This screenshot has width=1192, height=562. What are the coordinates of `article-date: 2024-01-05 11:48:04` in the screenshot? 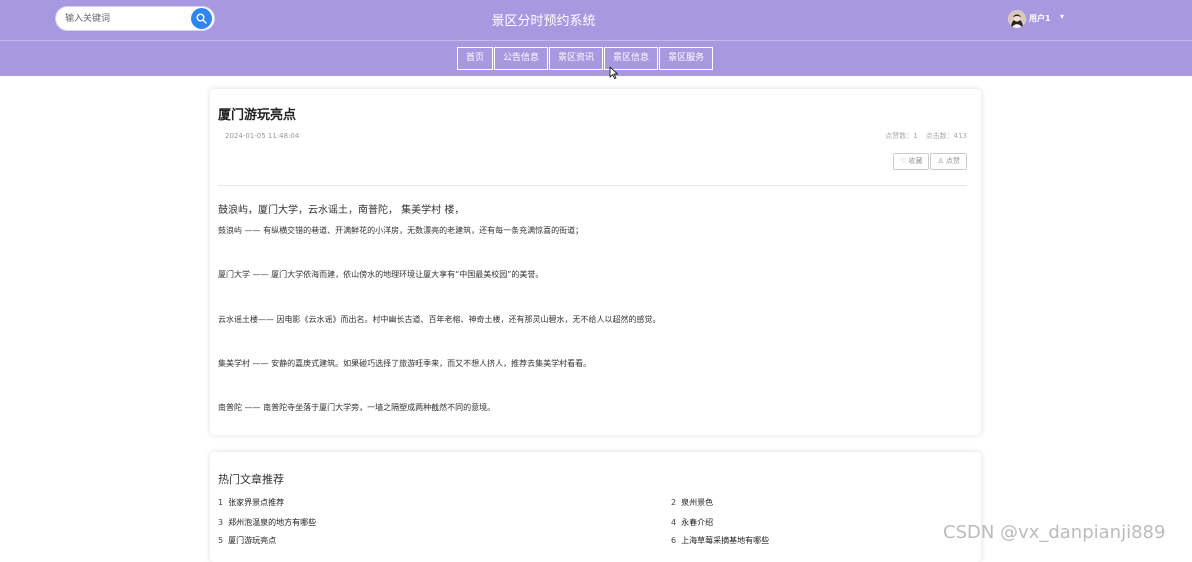 It's located at (262, 136).